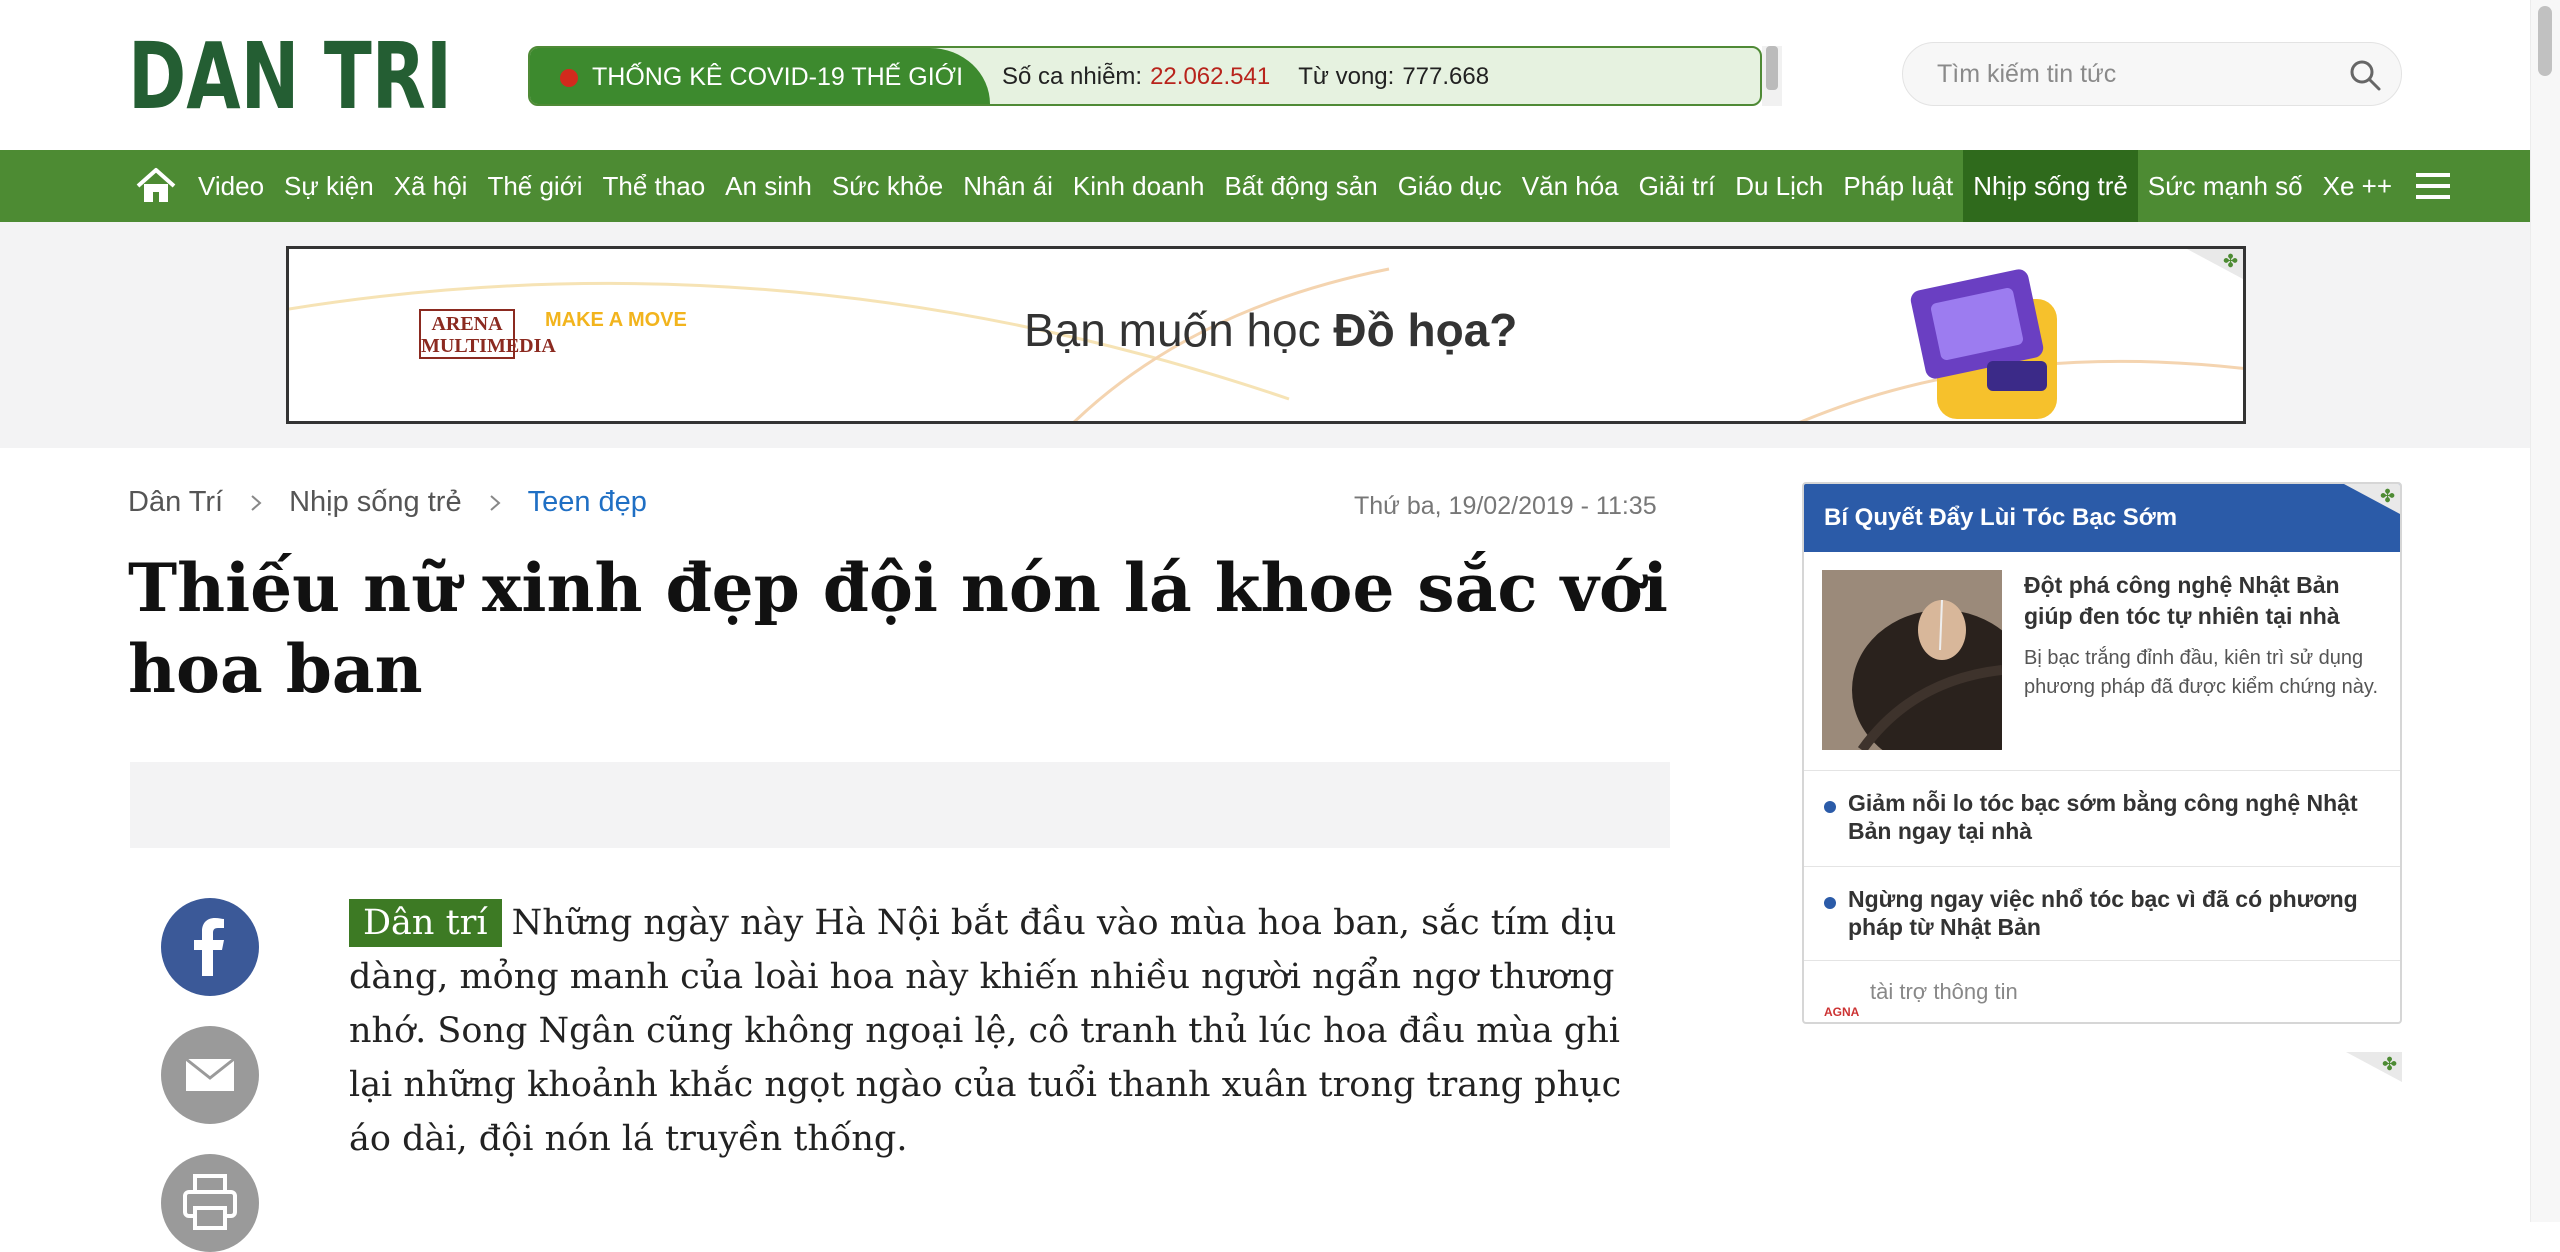 The width and height of the screenshot is (2560, 1252). What do you see at coordinates (1779, 186) in the screenshot?
I see `nav-item-du-lich: Du Lịch` at bounding box center [1779, 186].